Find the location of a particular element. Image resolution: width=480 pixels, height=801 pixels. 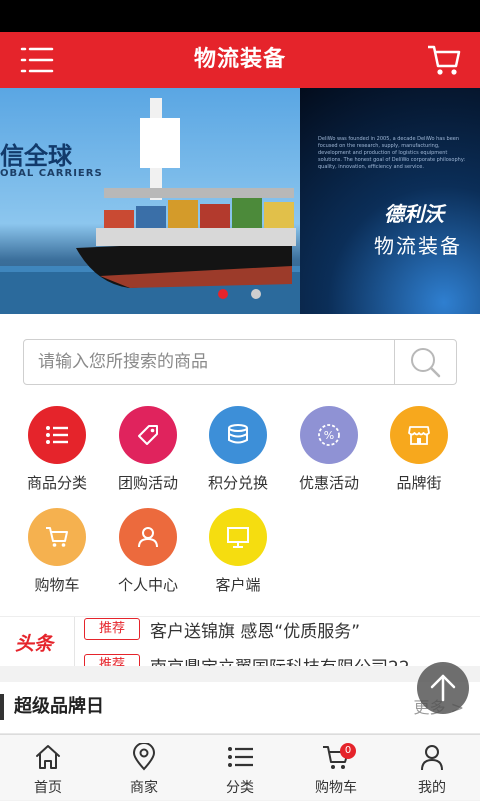

coins-icon is located at coordinates (238, 434).